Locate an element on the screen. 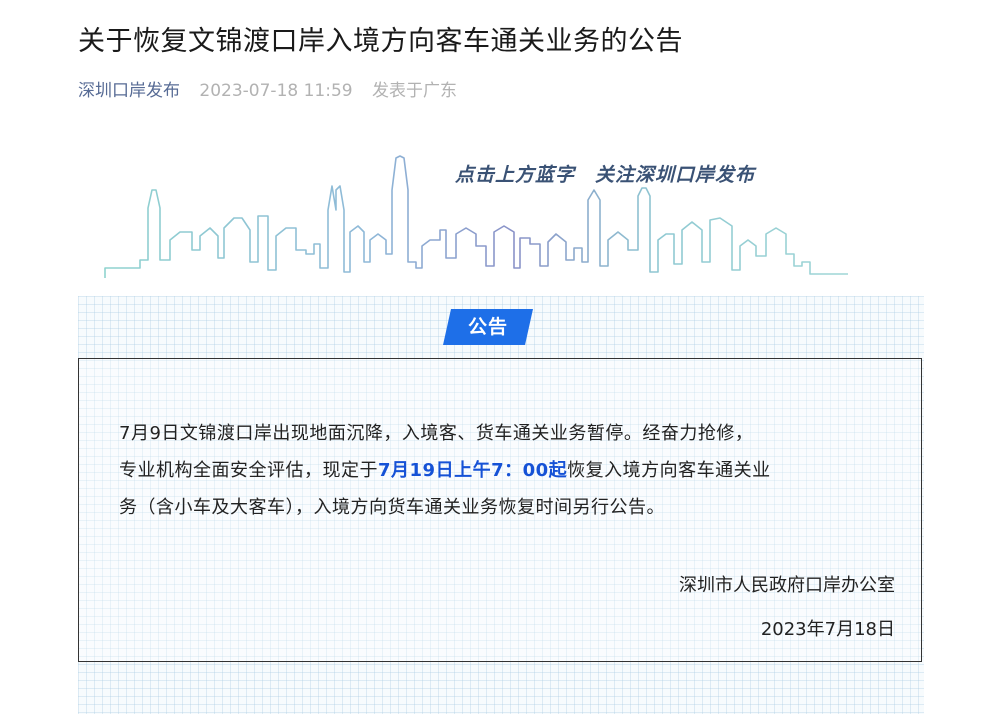 Image resolution: width=991 pixels, height=719 pixels. notice-tag: 公告 is located at coordinates (488, 327).